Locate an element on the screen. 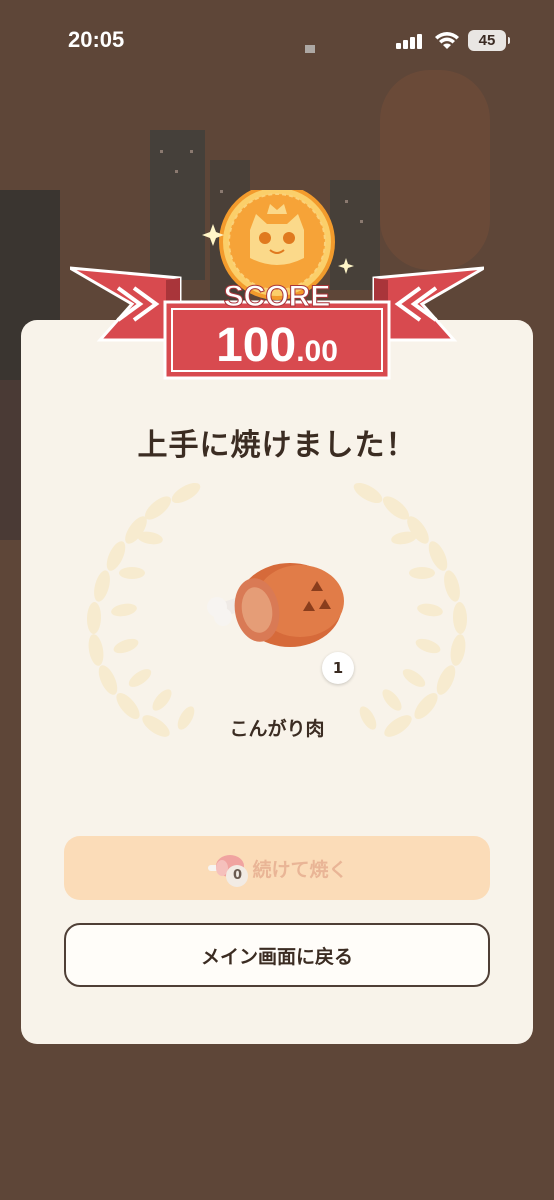  score-label: SCORE is located at coordinates (277, 297).